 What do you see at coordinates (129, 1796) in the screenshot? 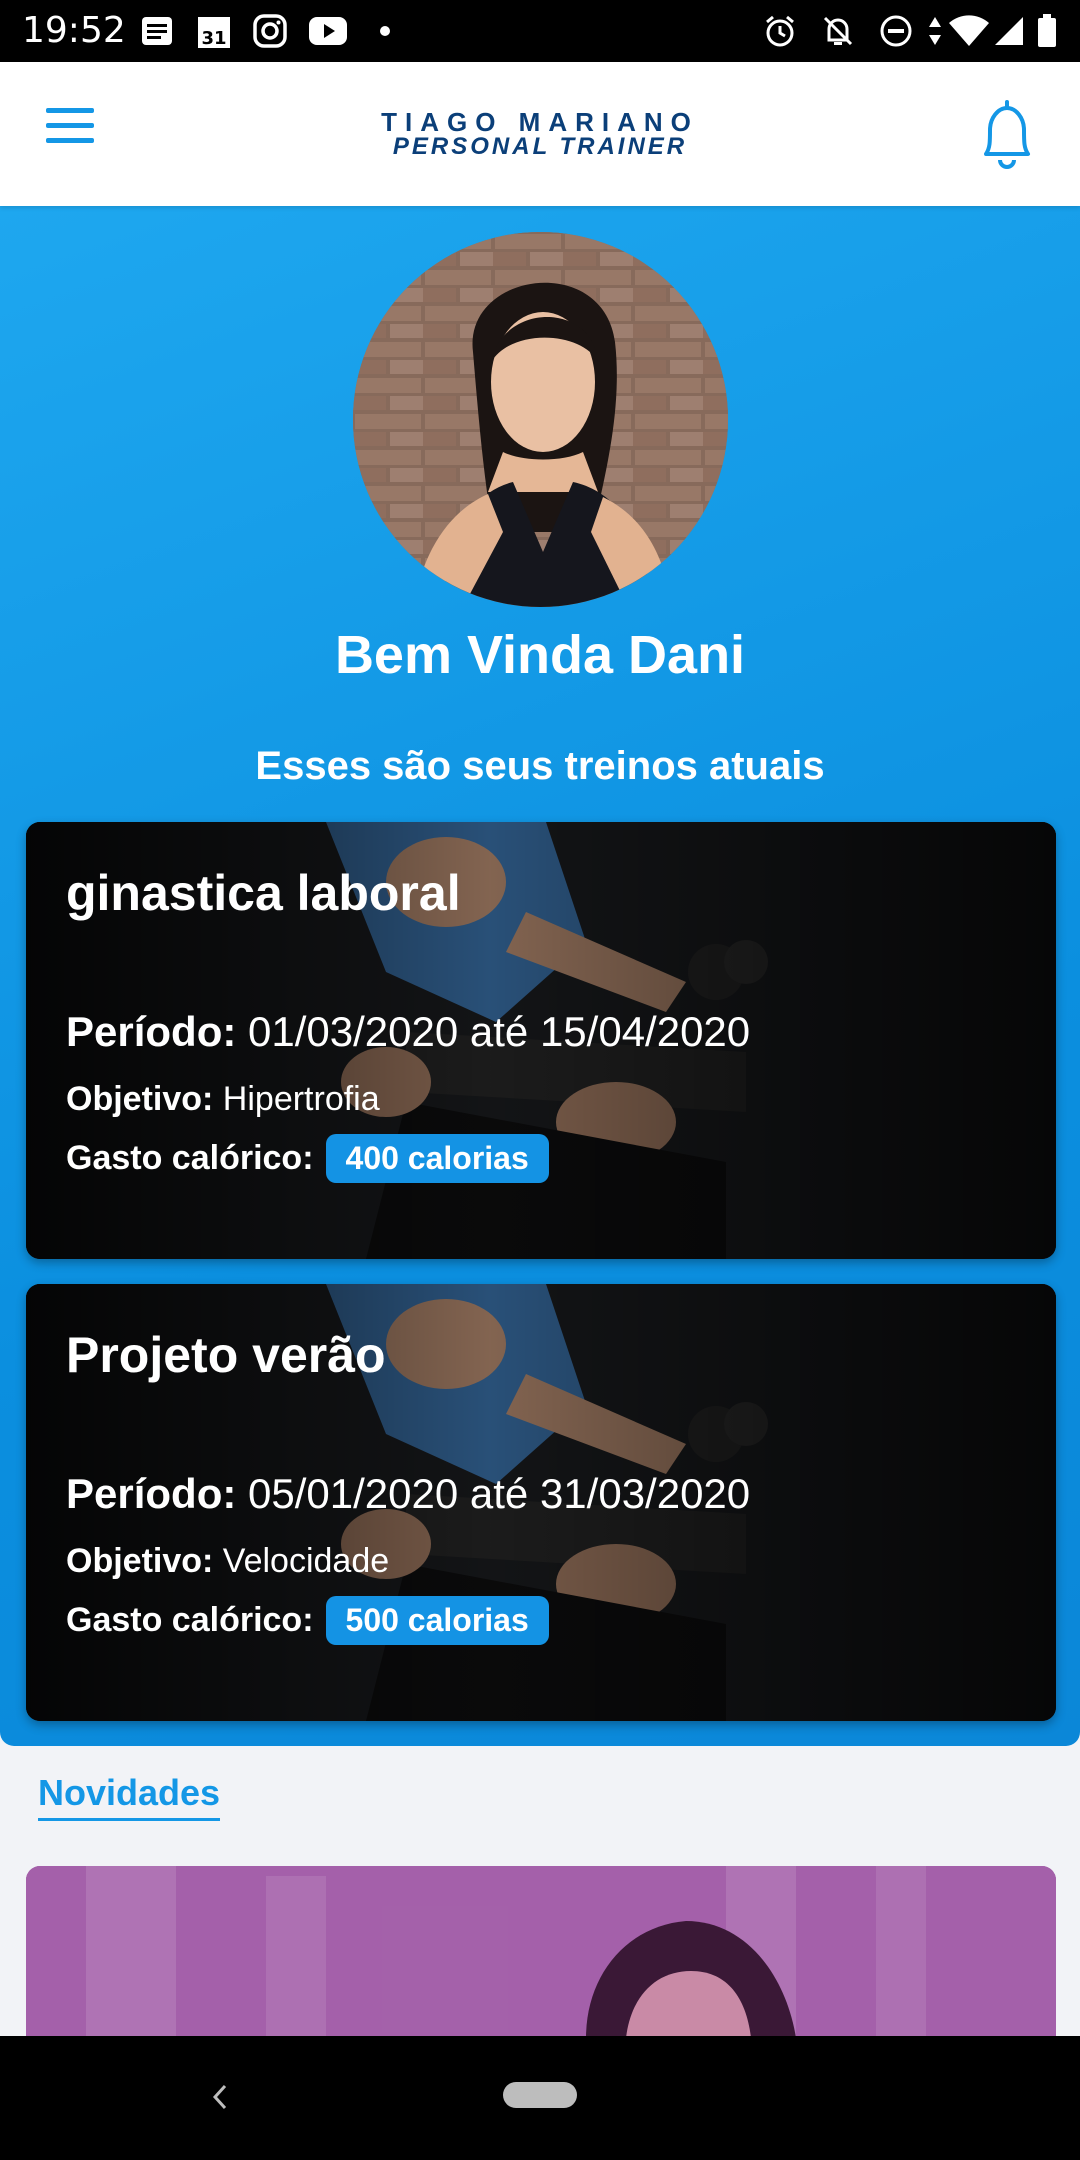
I see `news-heading: Novidades` at bounding box center [129, 1796].